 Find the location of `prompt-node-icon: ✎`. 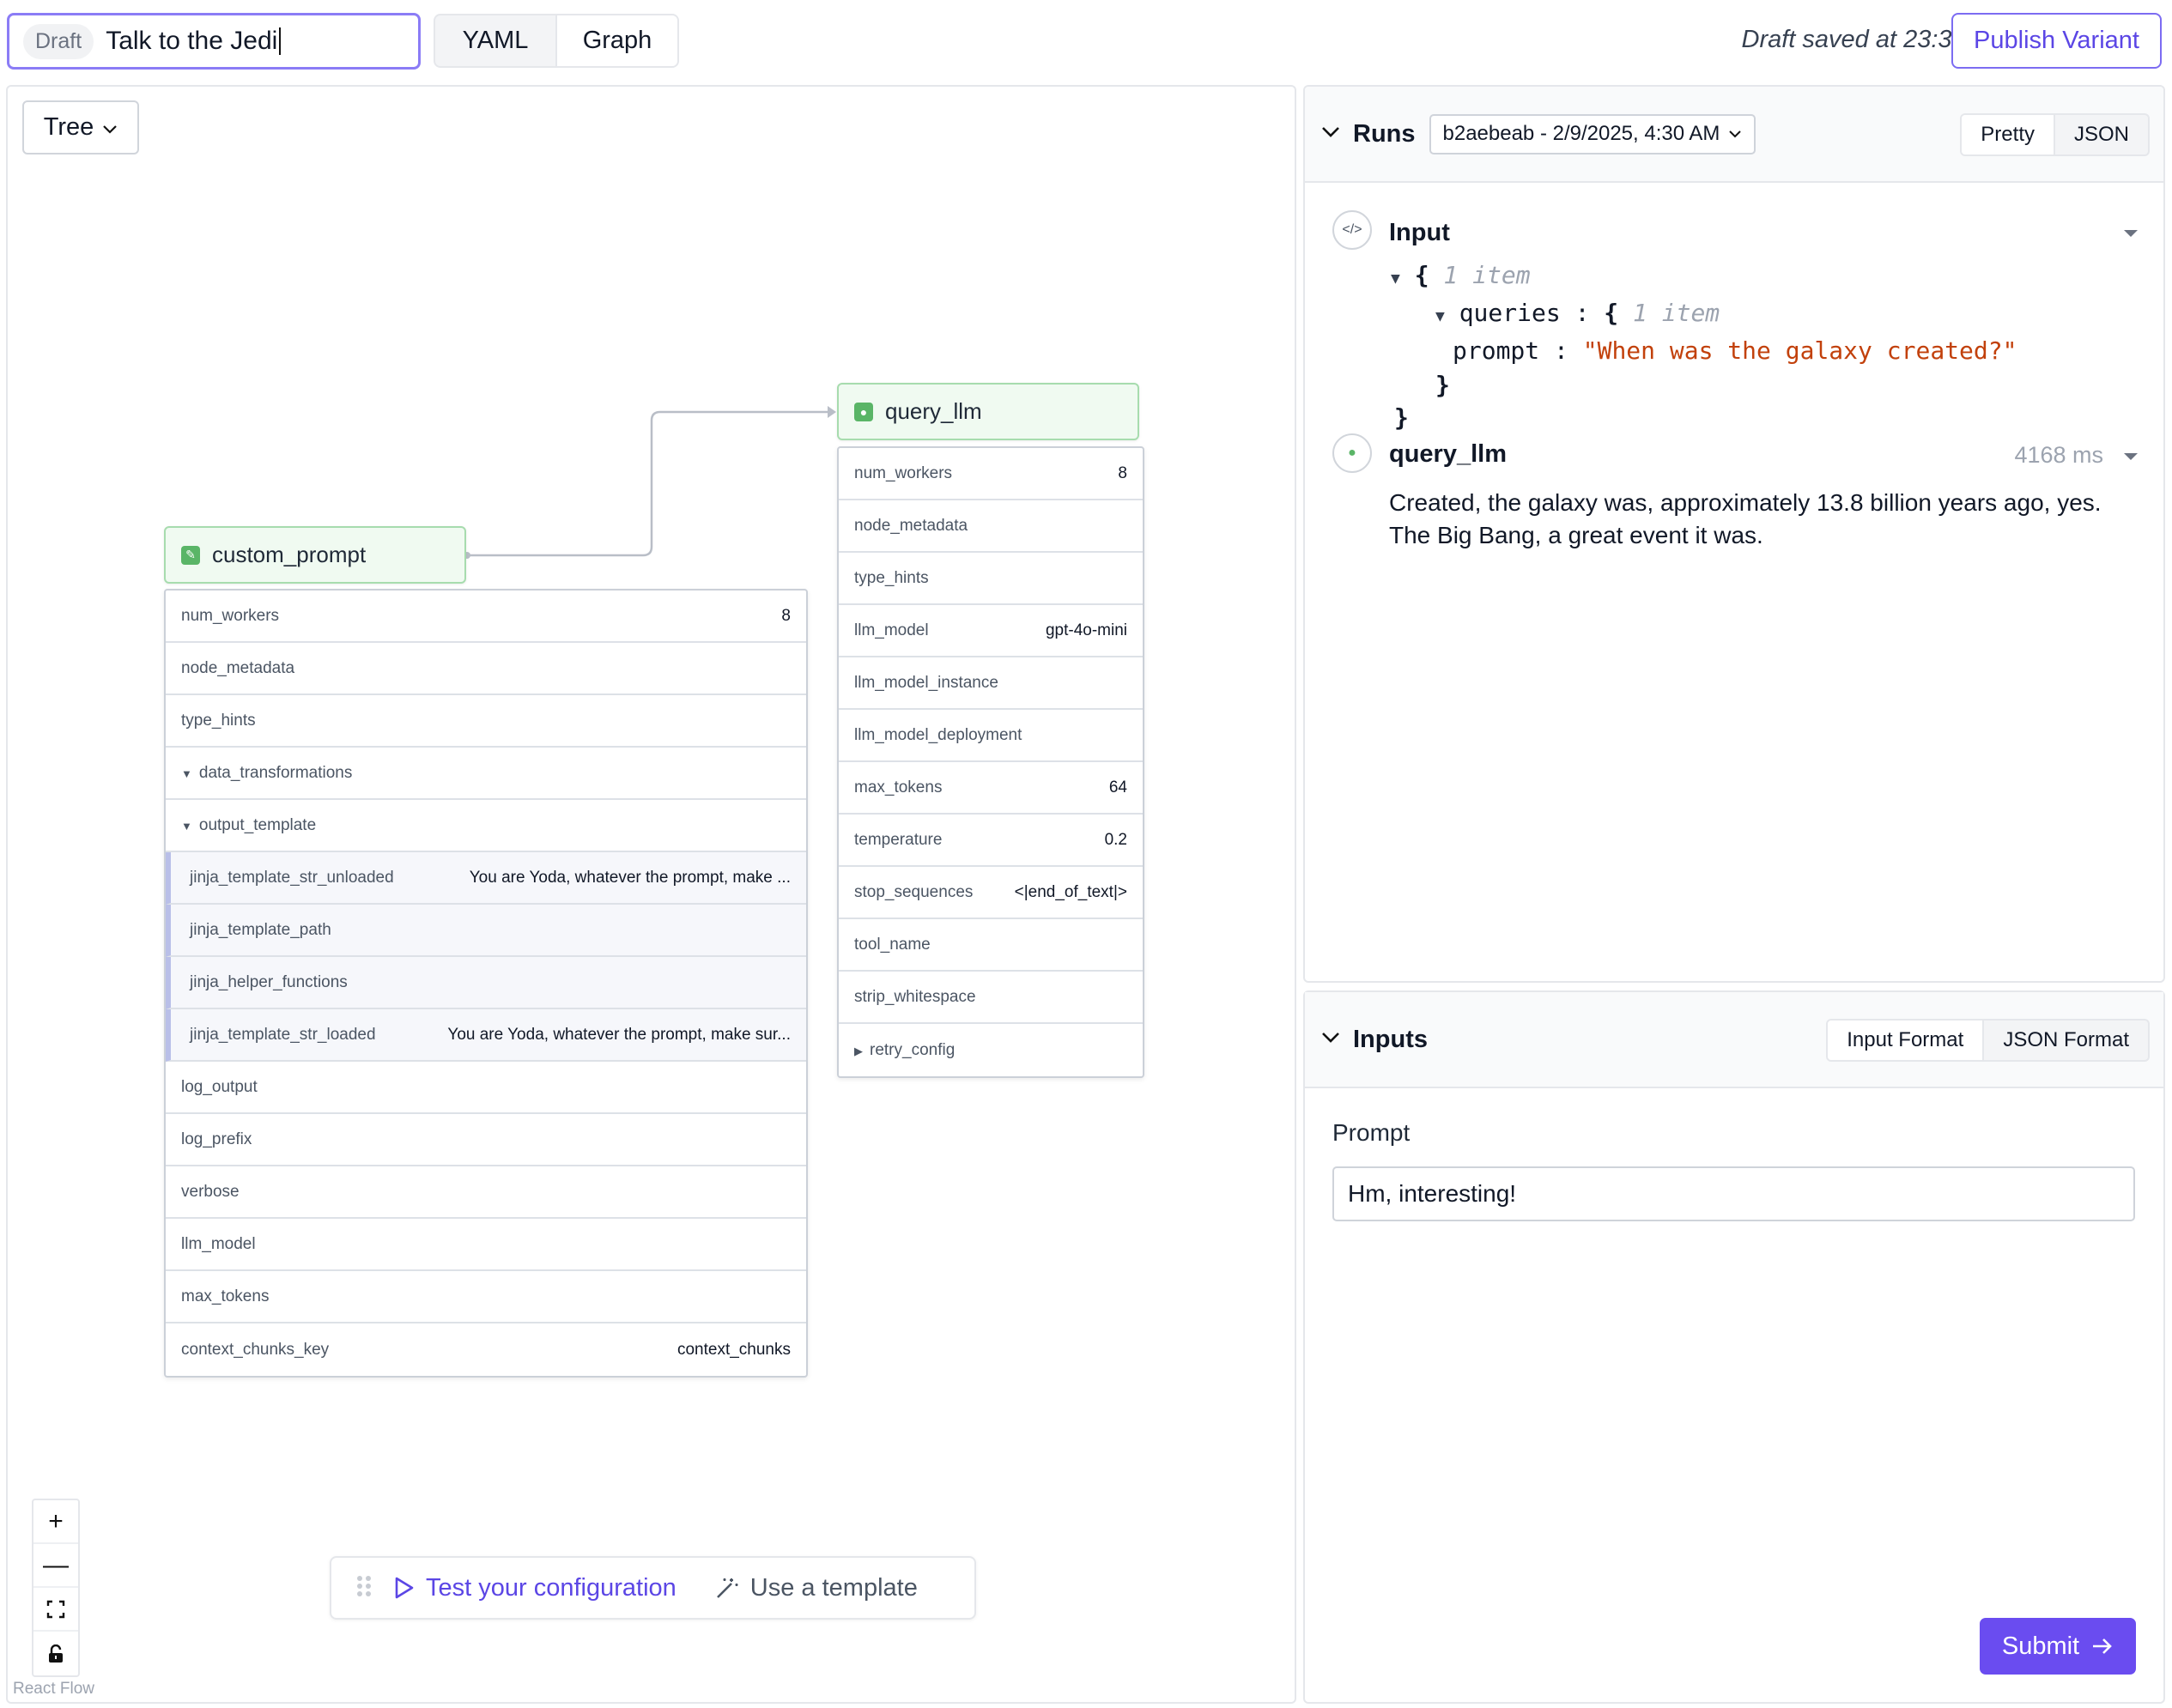

prompt-node-icon: ✎ is located at coordinates (190, 555).